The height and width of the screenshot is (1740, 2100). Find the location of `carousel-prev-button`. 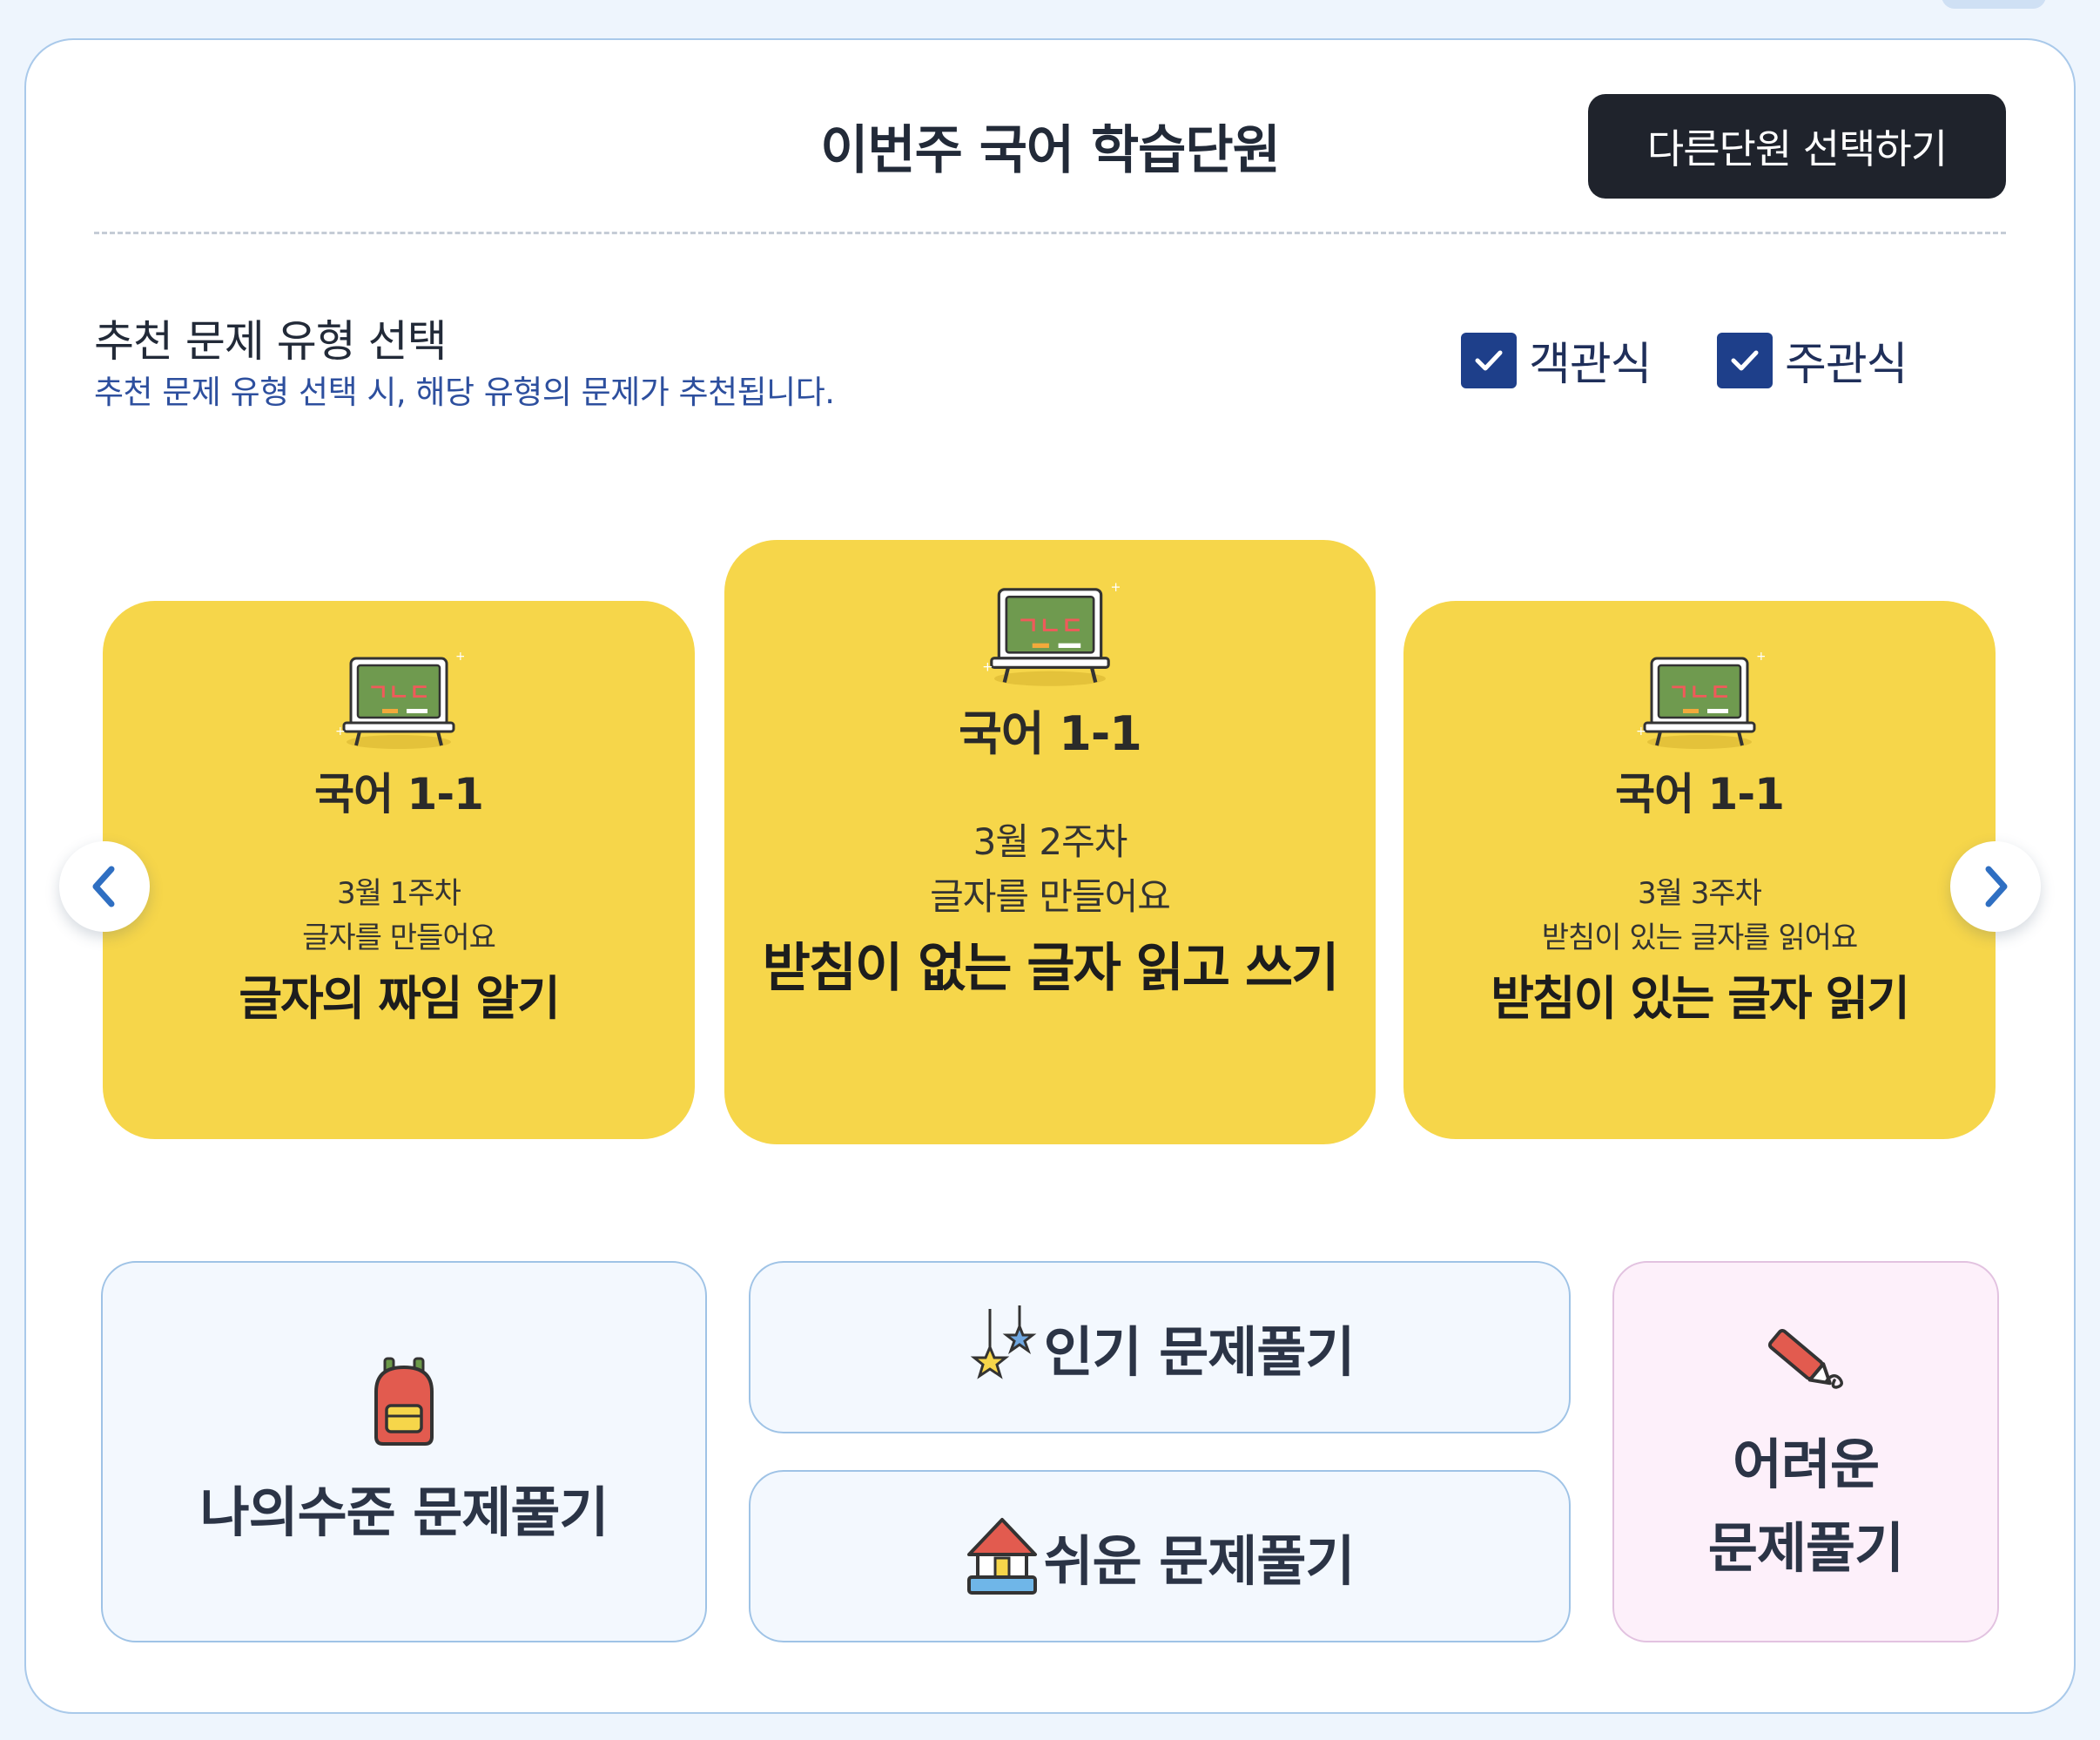

carousel-prev-button is located at coordinates (104, 886).